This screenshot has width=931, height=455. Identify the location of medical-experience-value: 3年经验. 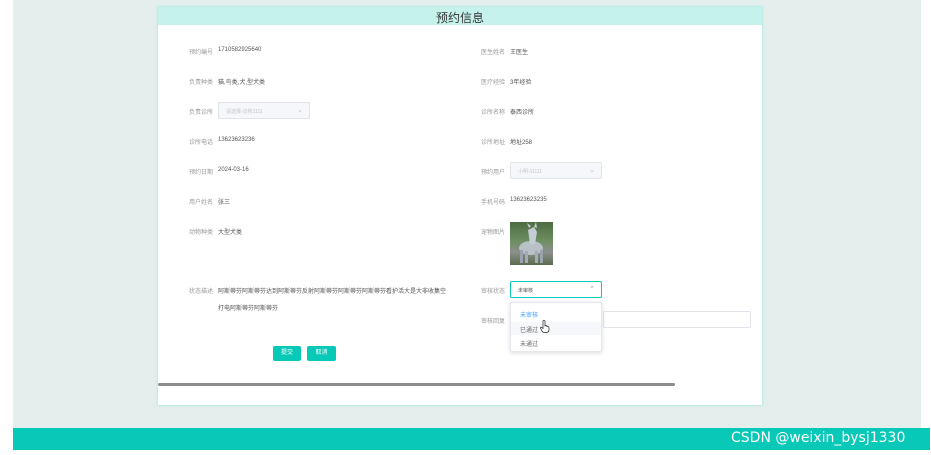
(521, 83).